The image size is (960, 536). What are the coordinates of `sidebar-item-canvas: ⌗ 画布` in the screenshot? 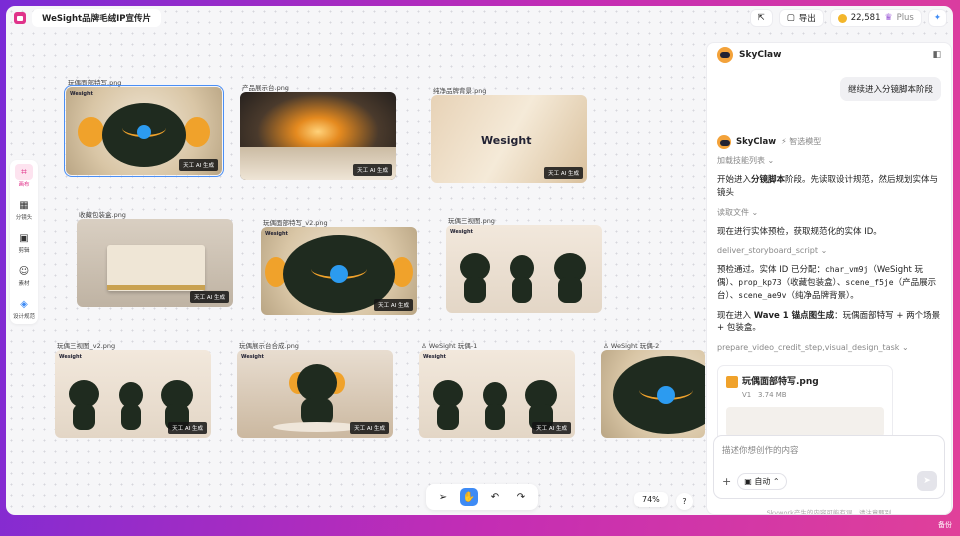 It's located at (24, 176).